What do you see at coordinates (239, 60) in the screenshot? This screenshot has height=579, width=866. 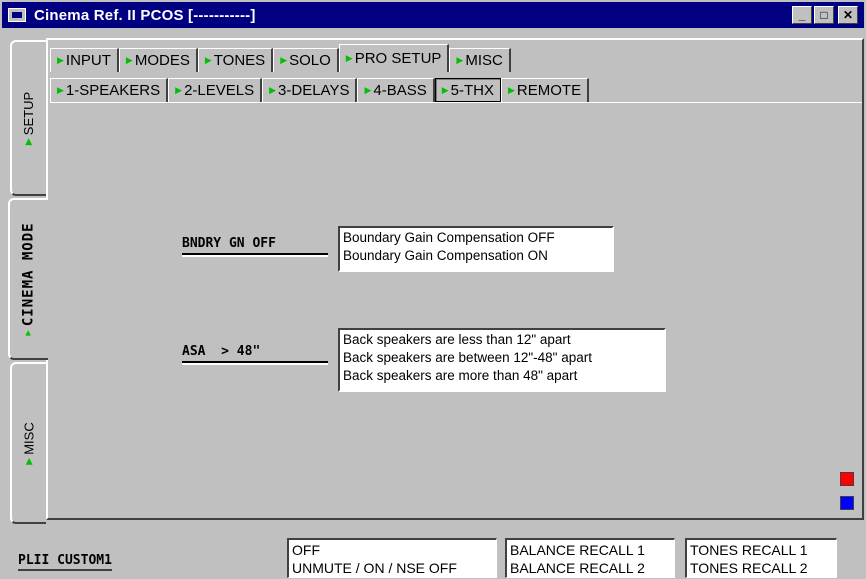 I see `tab-tones-label: TONES` at bounding box center [239, 60].